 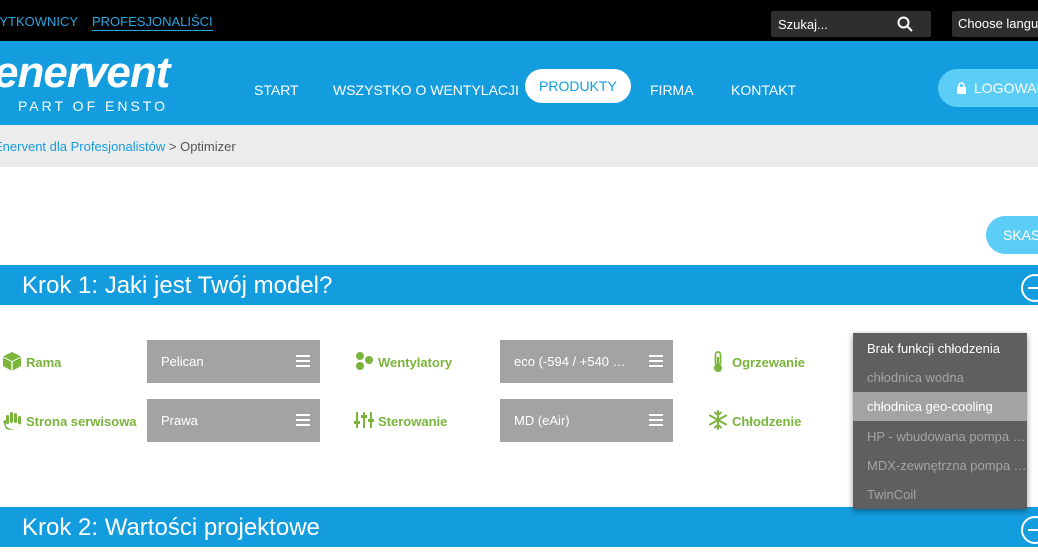 I want to click on field-label-chlodzenie: Chłodzenie, so click(x=755, y=420).